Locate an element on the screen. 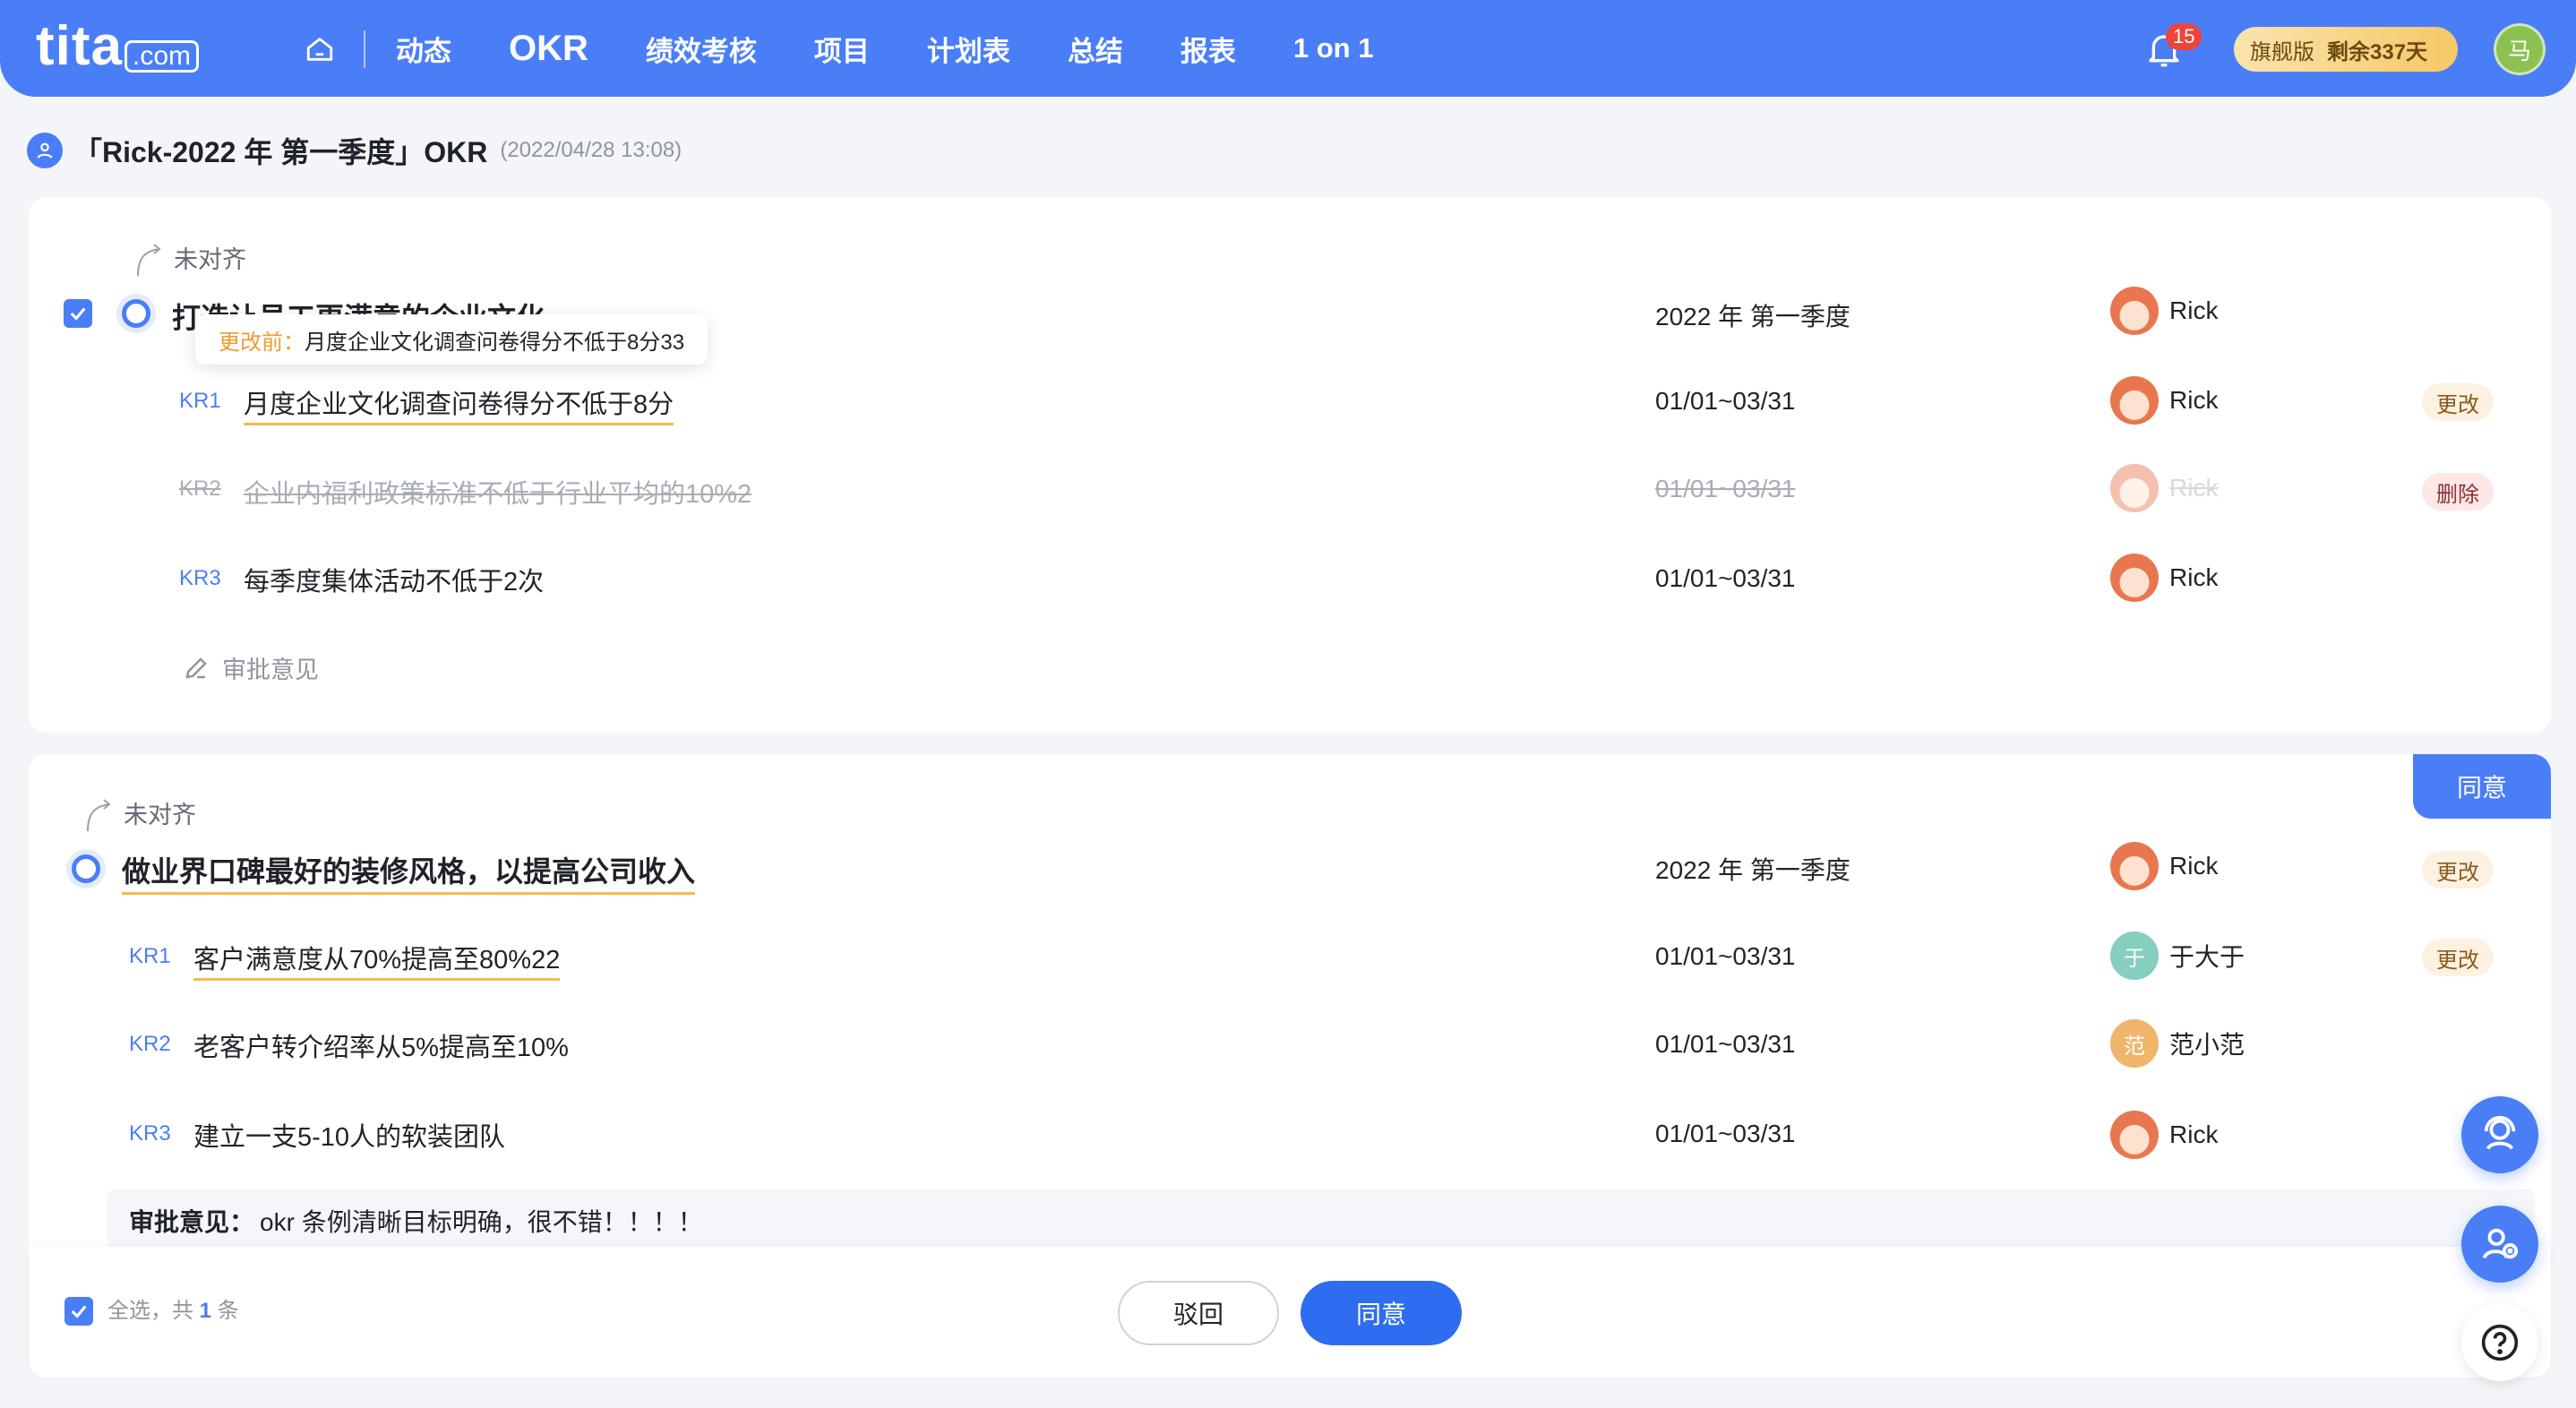 This screenshot has width=2576, height=1408. customer-service-button is located at coordinates (2499, 1134).